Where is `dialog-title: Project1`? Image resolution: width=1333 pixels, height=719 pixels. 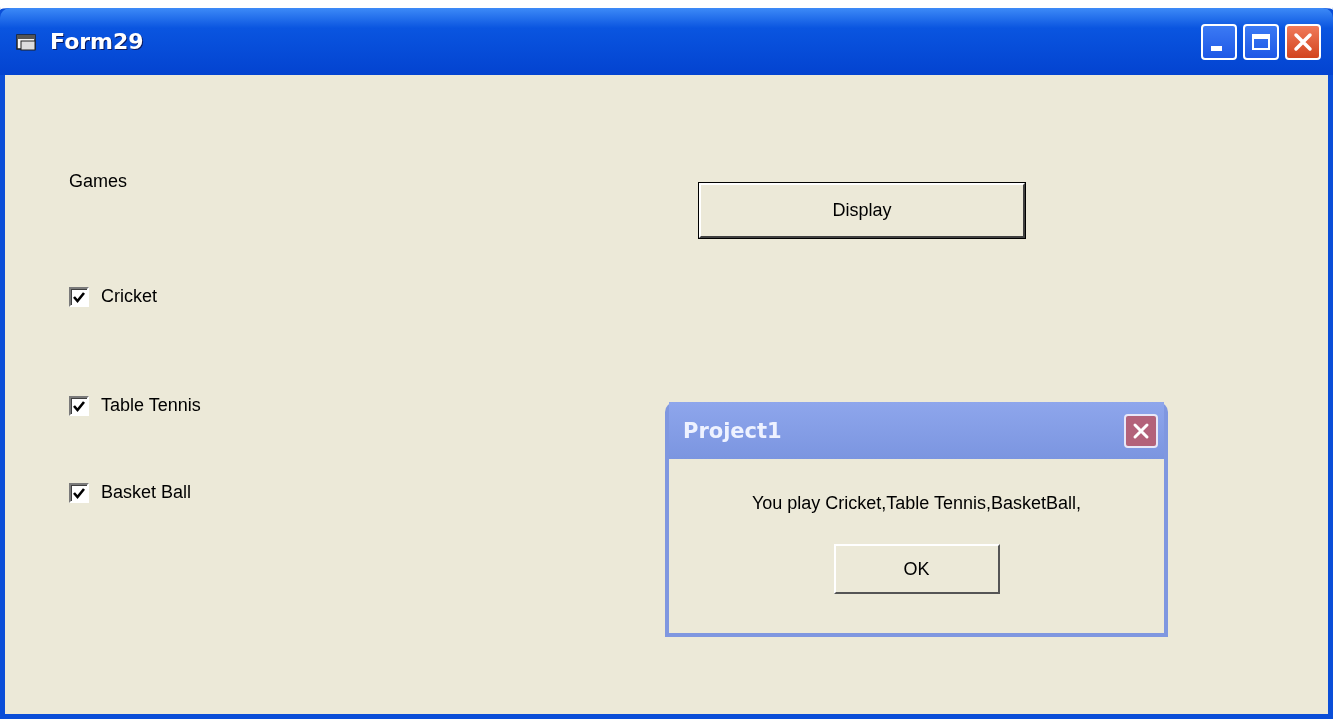
dialog-title: Project1 is located at coordinates (732, 430).